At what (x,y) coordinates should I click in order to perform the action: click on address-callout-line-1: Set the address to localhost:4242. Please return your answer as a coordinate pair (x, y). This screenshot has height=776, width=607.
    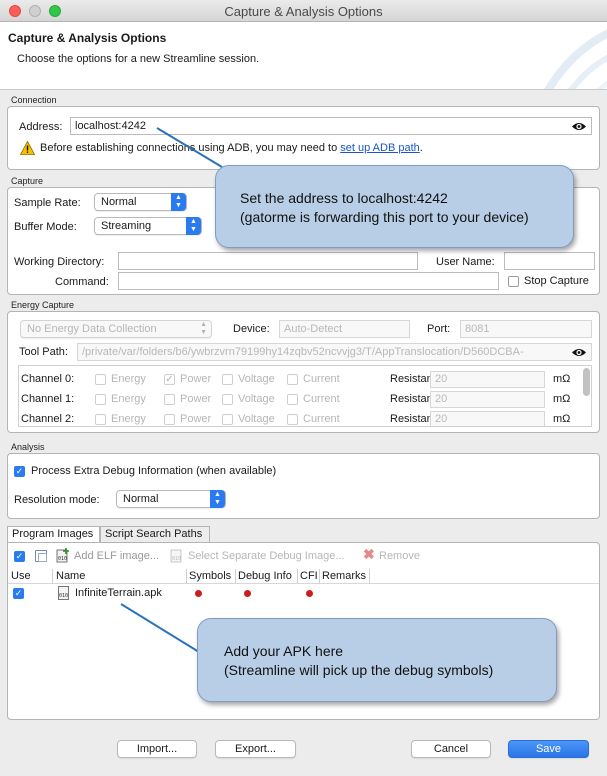
    Looking at the image, I should click on (344, 198).